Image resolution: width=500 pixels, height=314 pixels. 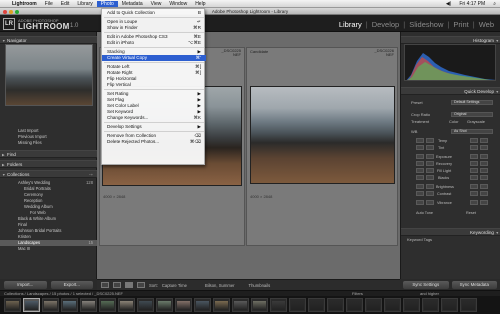 I want to click on navigator-preview, so click(x=49, y=75).